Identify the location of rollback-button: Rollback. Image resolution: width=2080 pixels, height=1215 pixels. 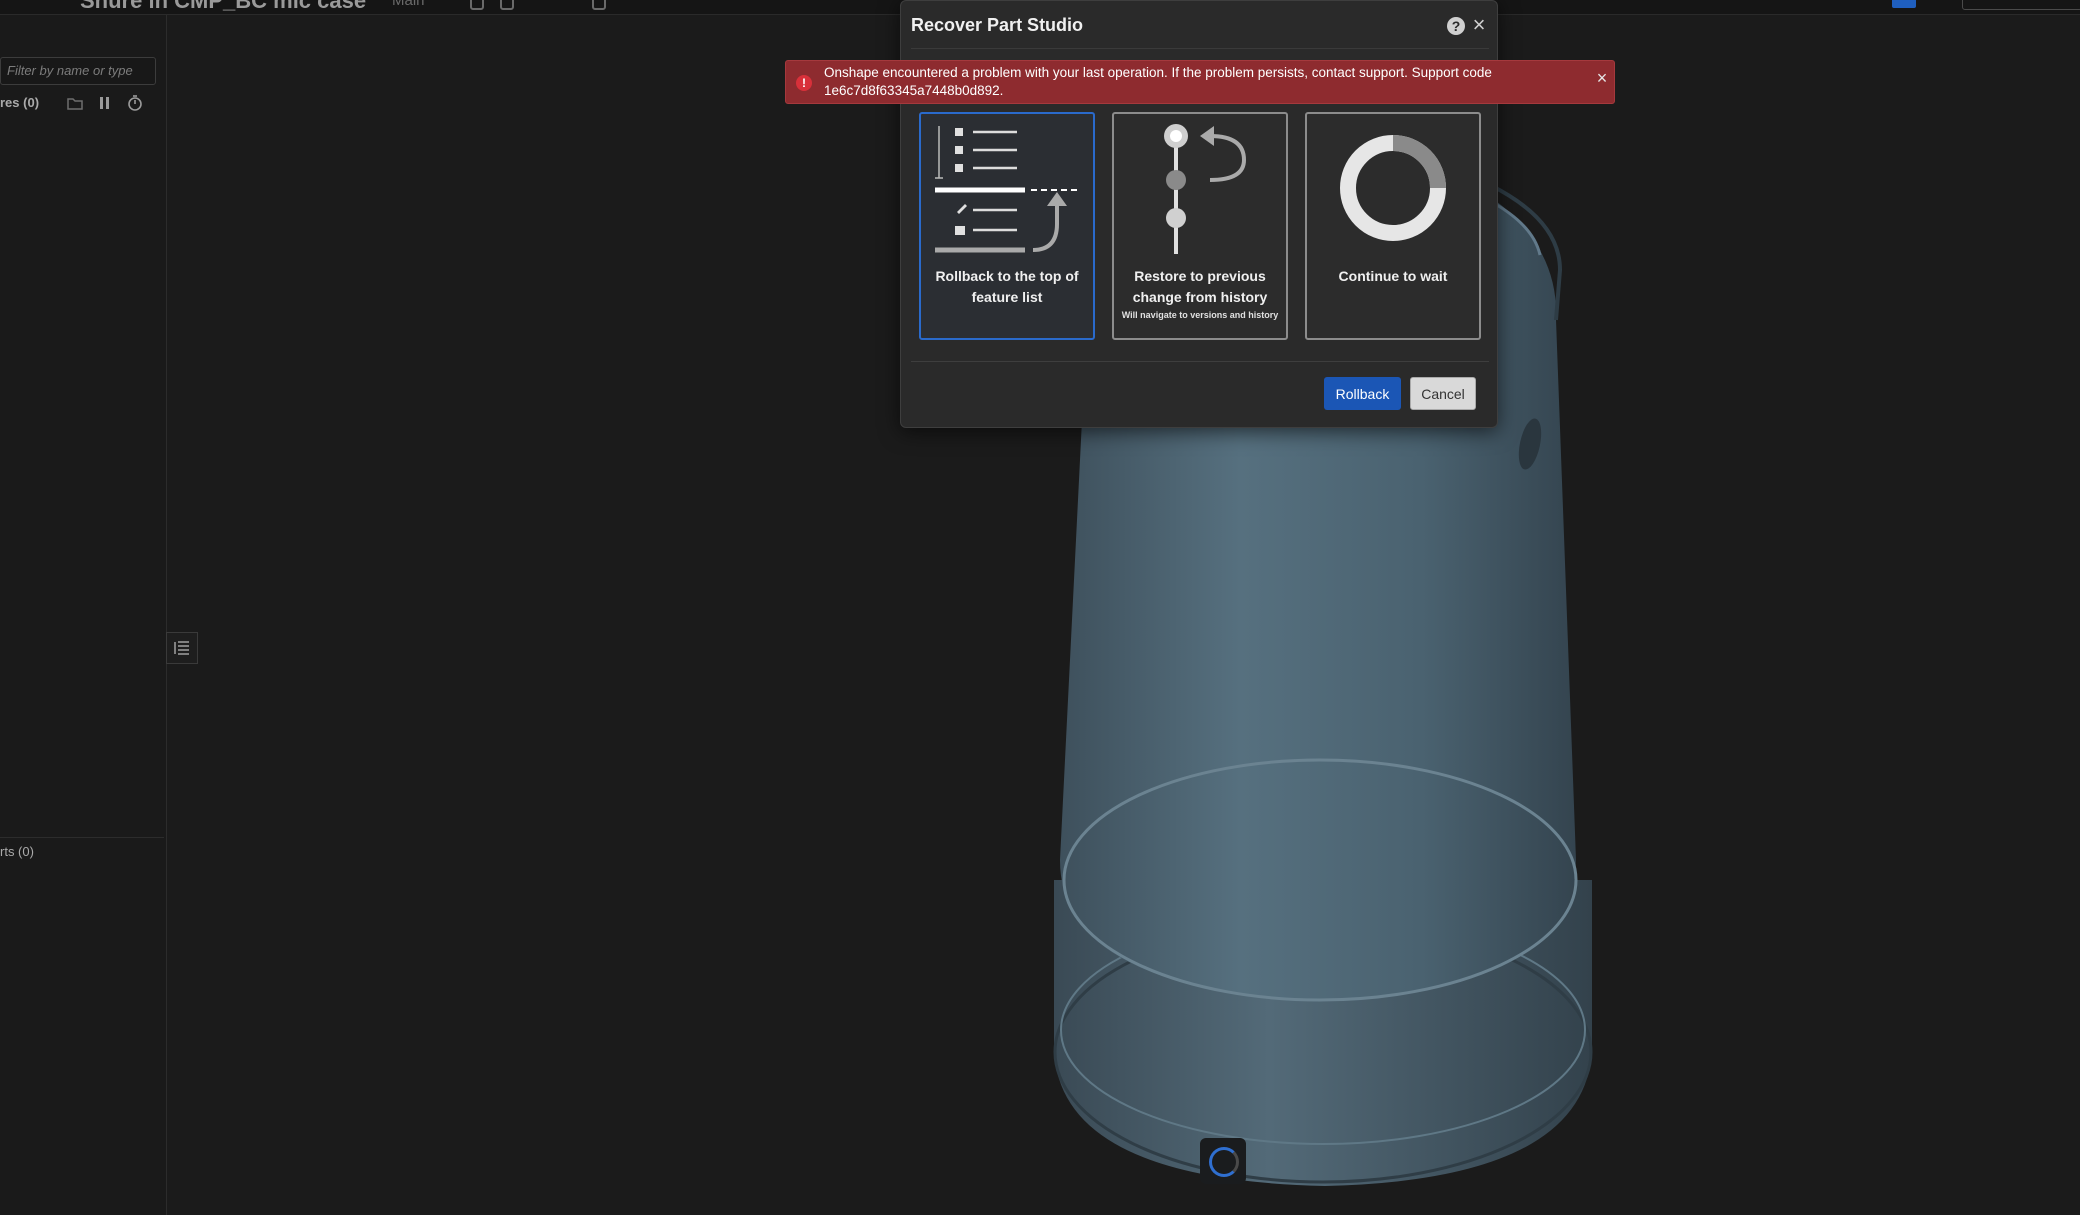
(1362, 393).